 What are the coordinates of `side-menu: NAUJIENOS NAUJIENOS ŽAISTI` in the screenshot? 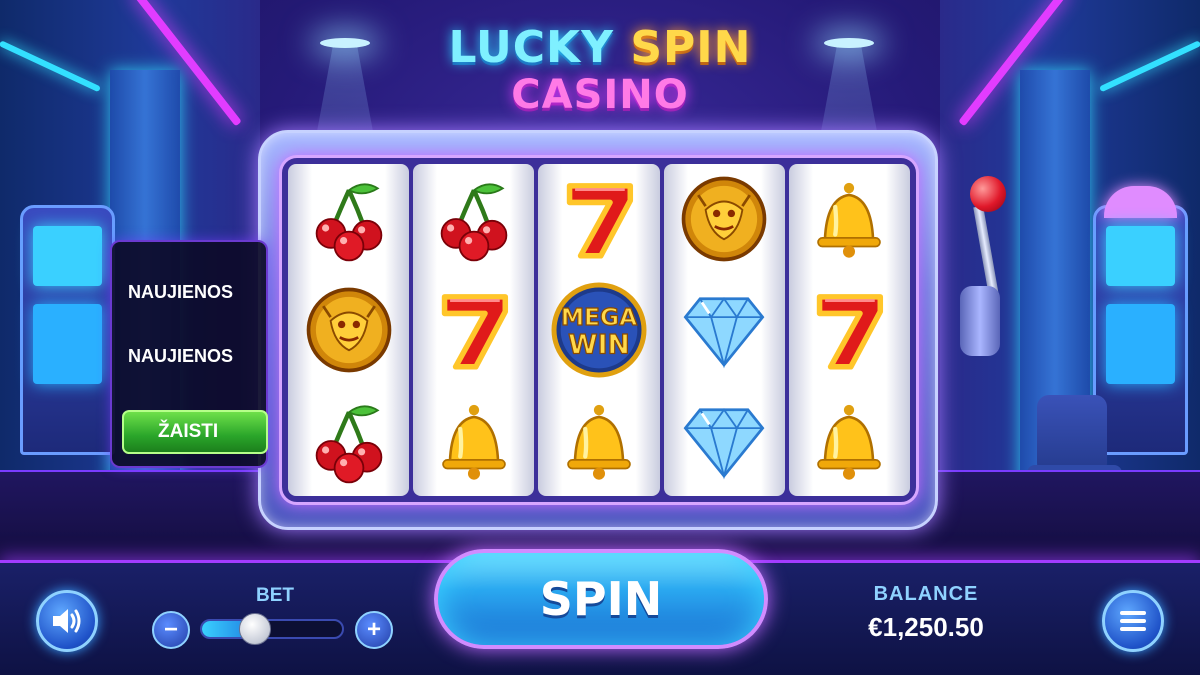 It's located at (189, 354).